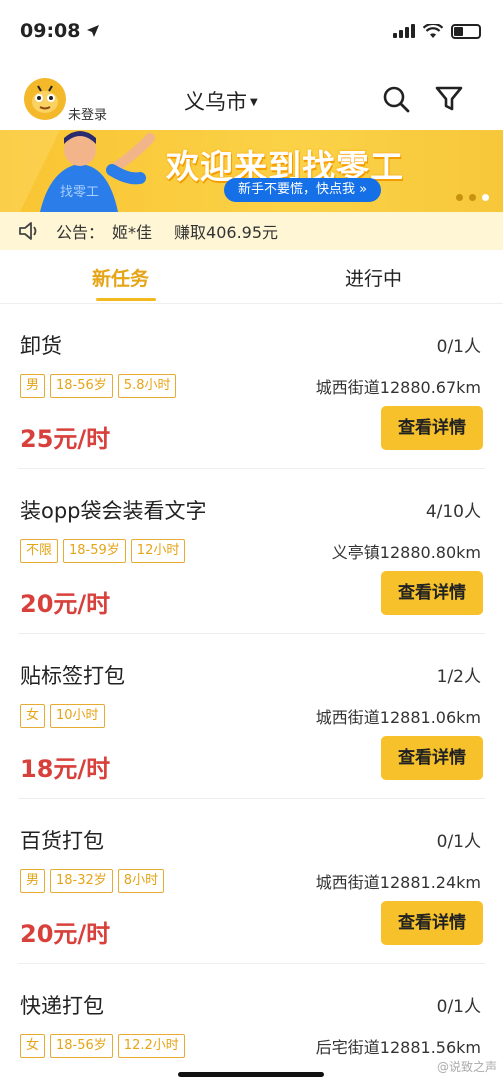 This screenshot has width=503, height=1089. What do you see at coordinates (50, 31) in the screenshot?
I see `clock: 09:08` at bounding box center [50, 31].